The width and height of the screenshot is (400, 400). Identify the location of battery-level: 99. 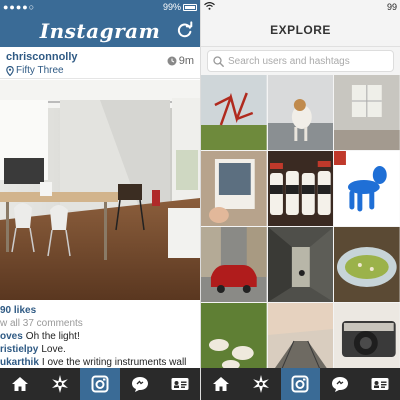
(391, 7).